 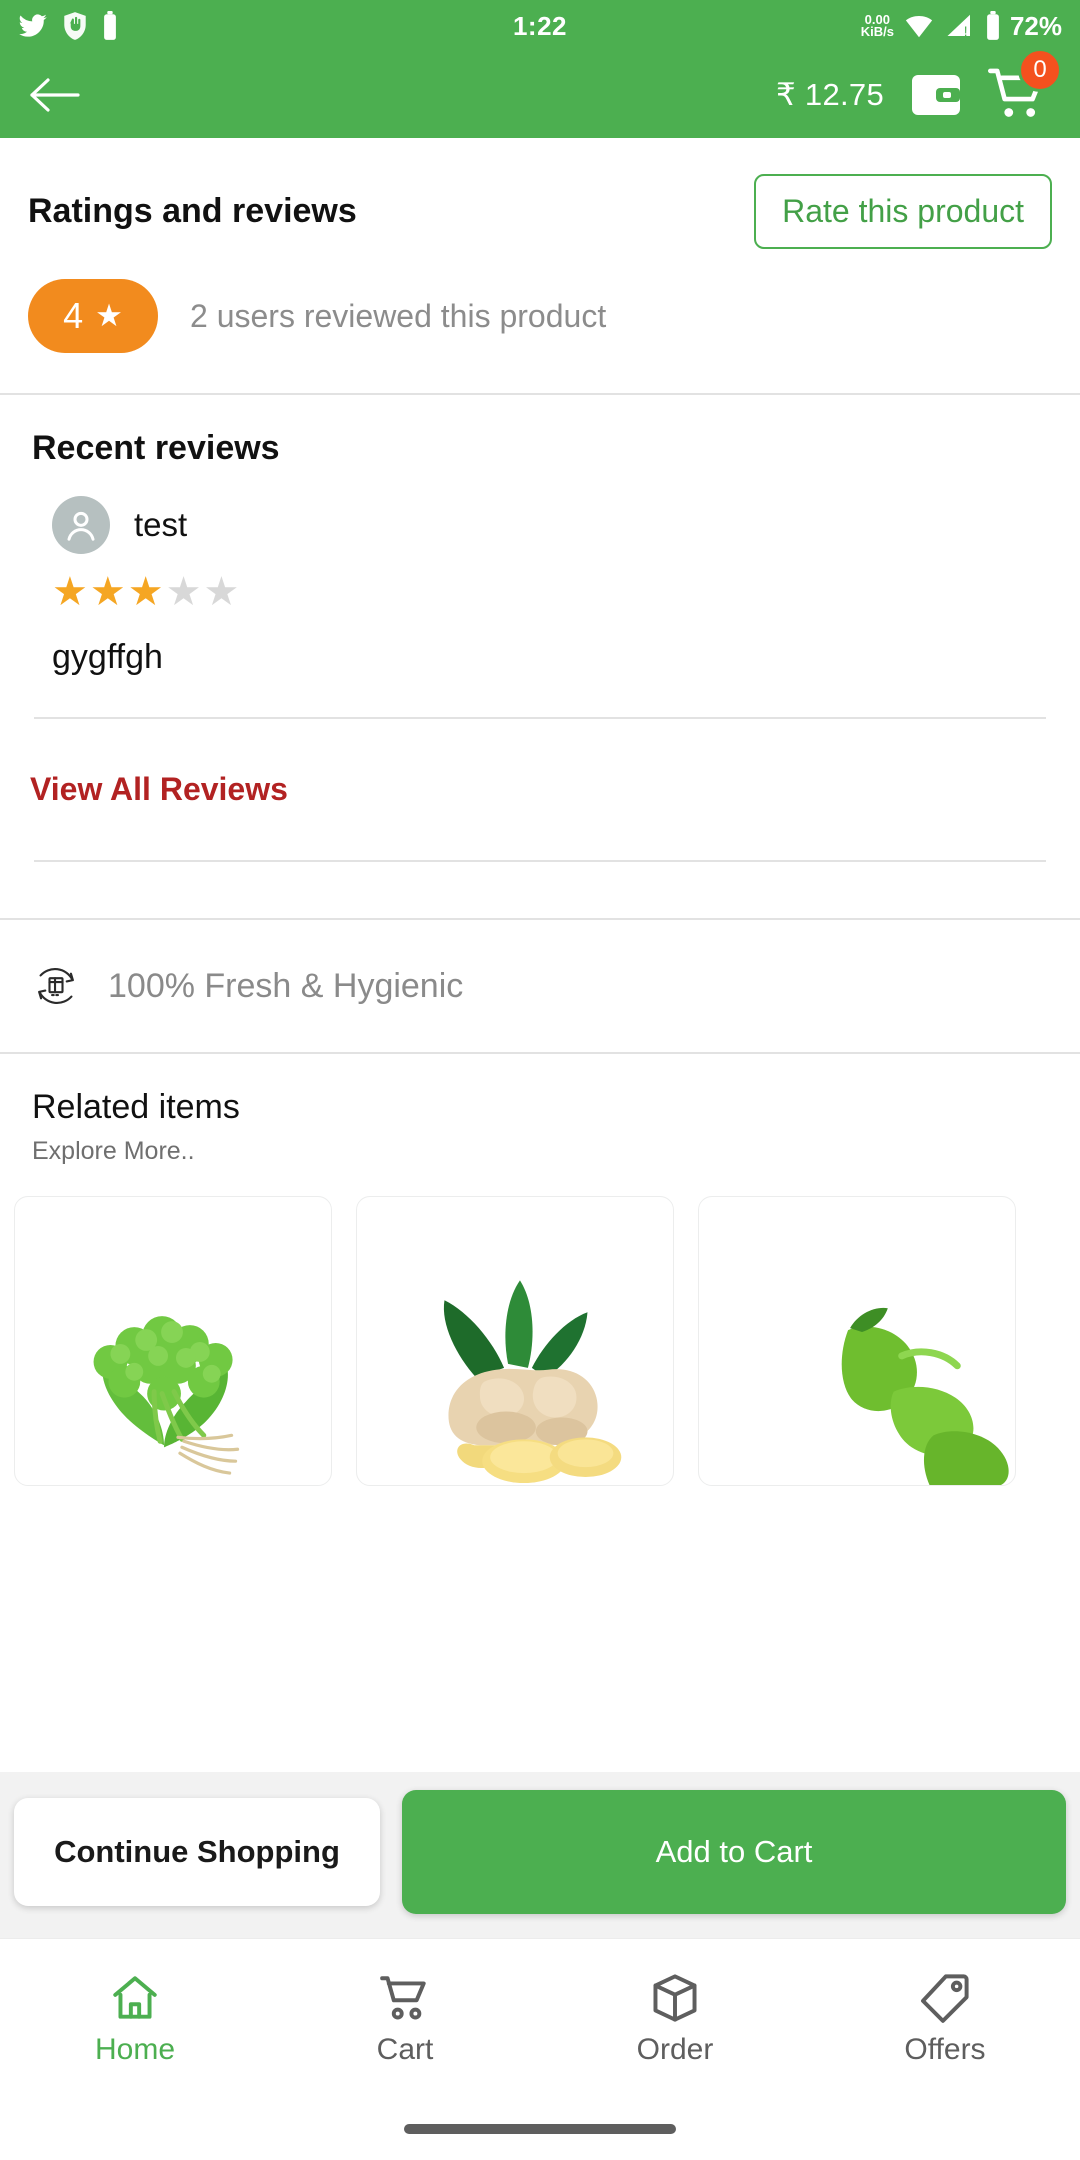 I want to click on coriander-bunch-image, so click(x=166, y=1395).